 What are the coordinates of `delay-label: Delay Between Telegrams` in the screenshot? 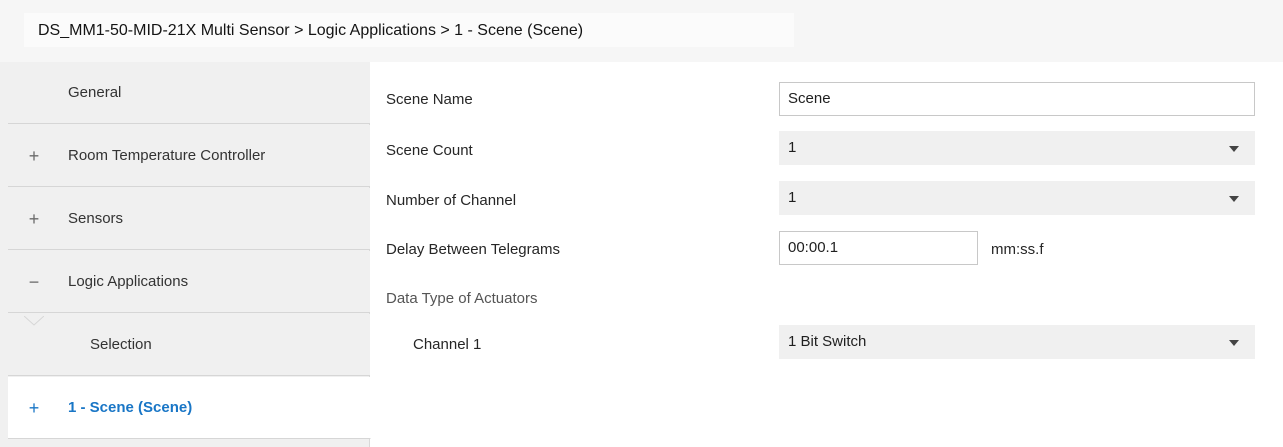 It's located at (473, 249).